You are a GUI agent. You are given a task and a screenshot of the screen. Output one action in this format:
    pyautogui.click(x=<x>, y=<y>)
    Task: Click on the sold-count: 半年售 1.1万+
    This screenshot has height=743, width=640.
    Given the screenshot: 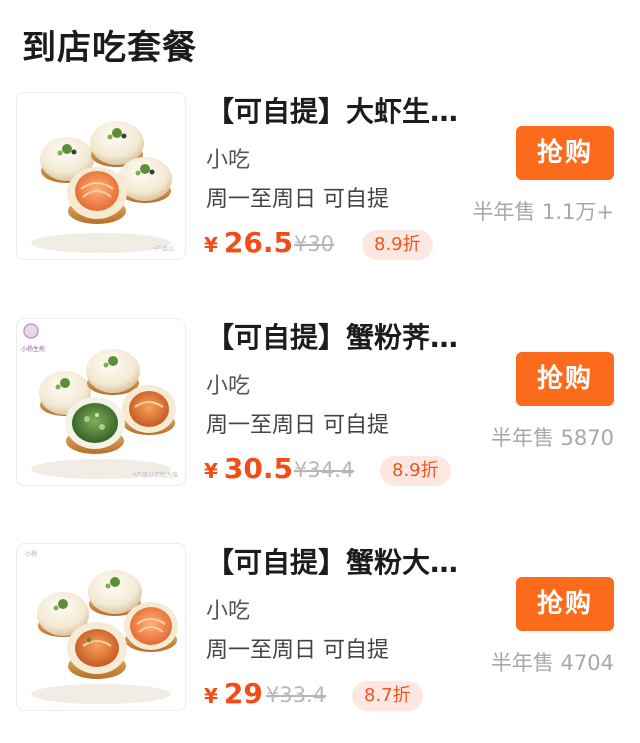 What is the action you would take?
    pyautogui.click(x=543, y=212)
    